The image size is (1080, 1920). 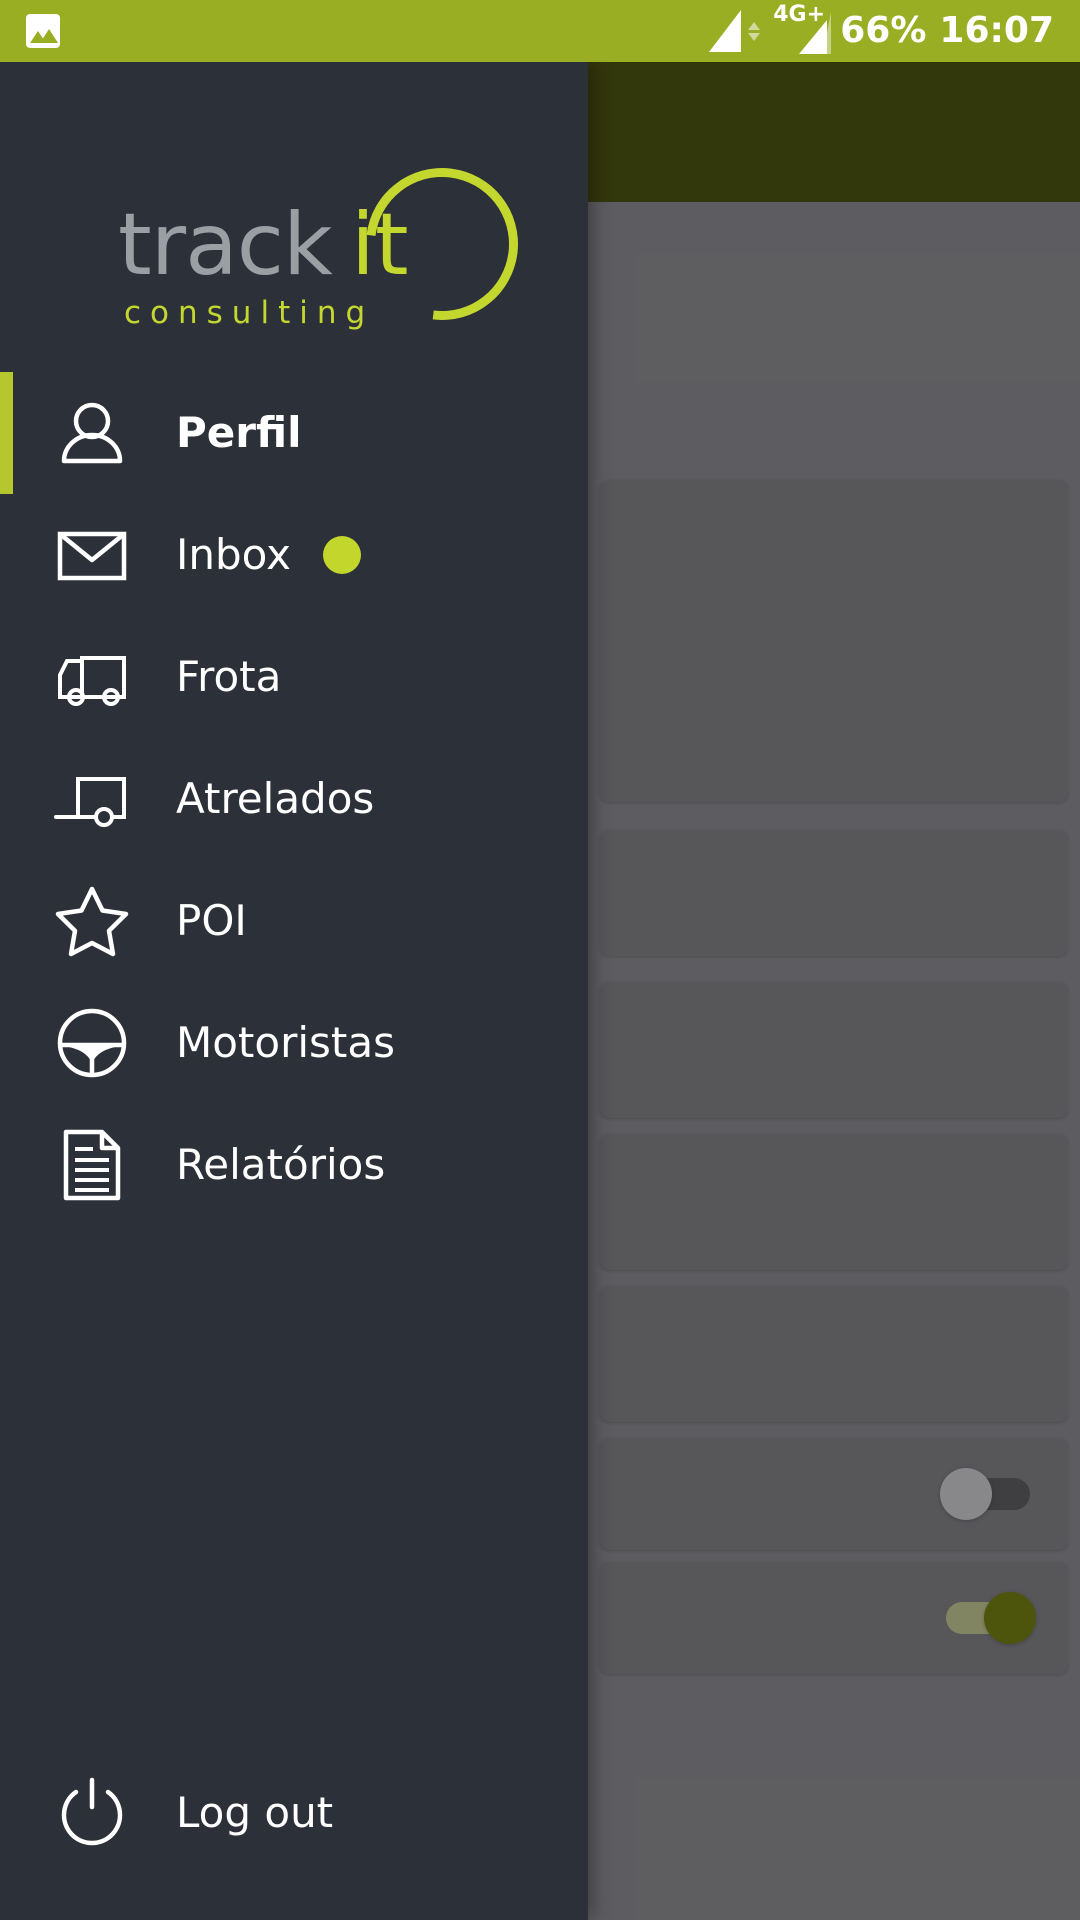 What do you see at coordinates (281, 1164) in the screenshot?
I see `menu-item-label: Relatórios` at bounding box center [281, 1164].